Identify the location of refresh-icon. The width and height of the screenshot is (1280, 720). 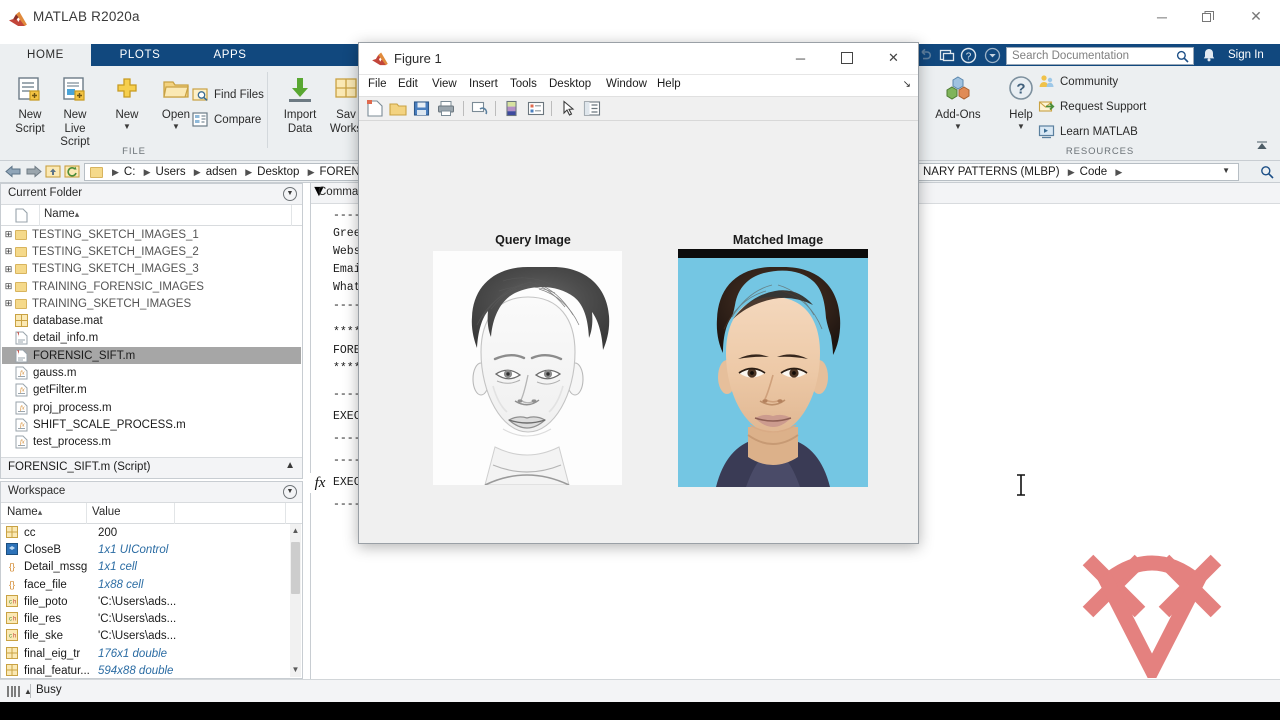
(72, 171).